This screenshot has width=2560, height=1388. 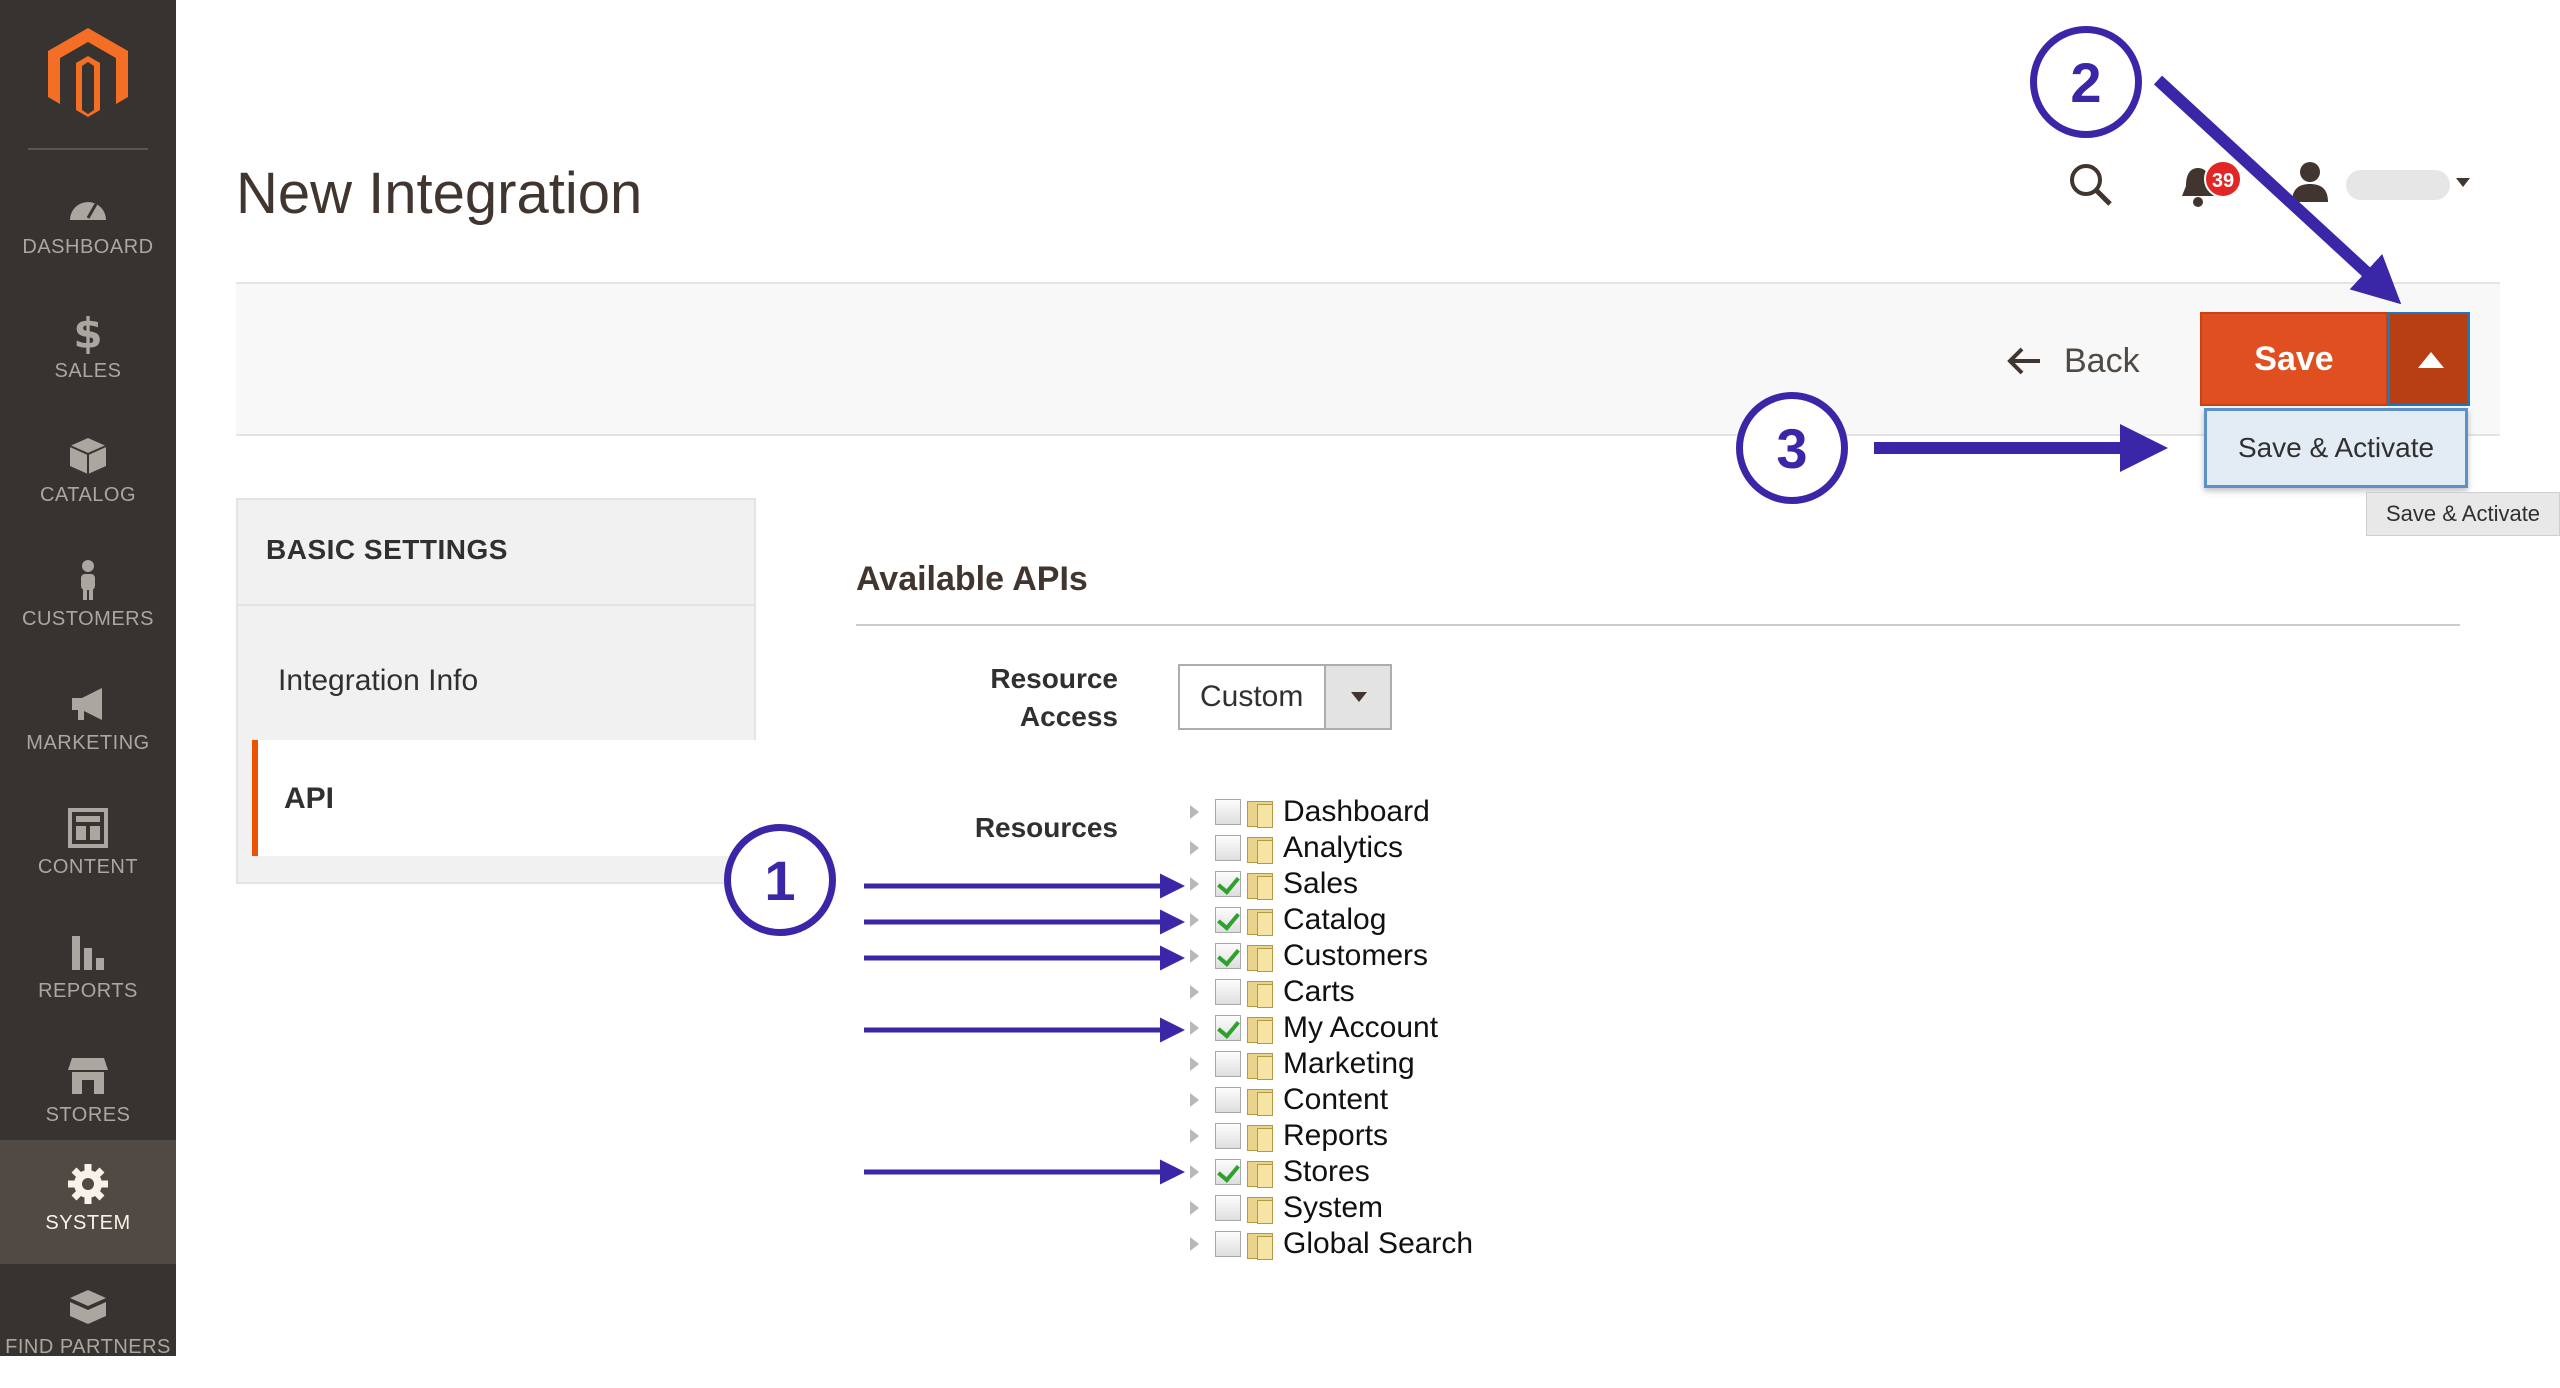 I want to click on annotation-callout-1: 1, so click(x=780, y=880).